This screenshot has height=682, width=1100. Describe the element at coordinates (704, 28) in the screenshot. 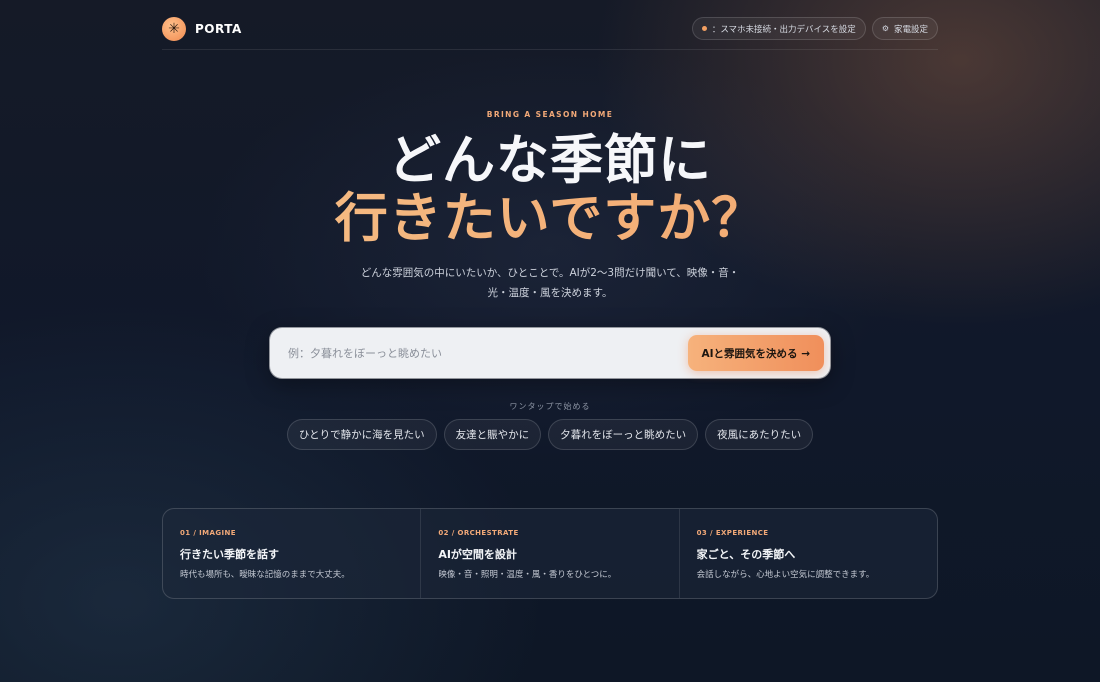

I see `status-dot-icon` at that location.